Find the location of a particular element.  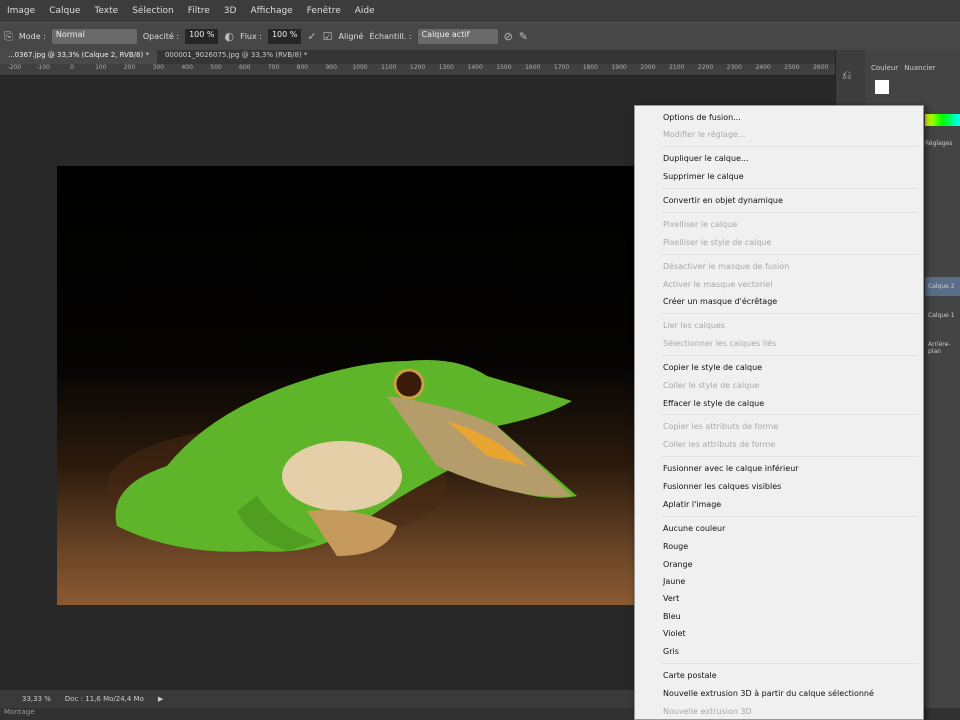

history-icon: ⎌ is located at coordinates (850, 75).